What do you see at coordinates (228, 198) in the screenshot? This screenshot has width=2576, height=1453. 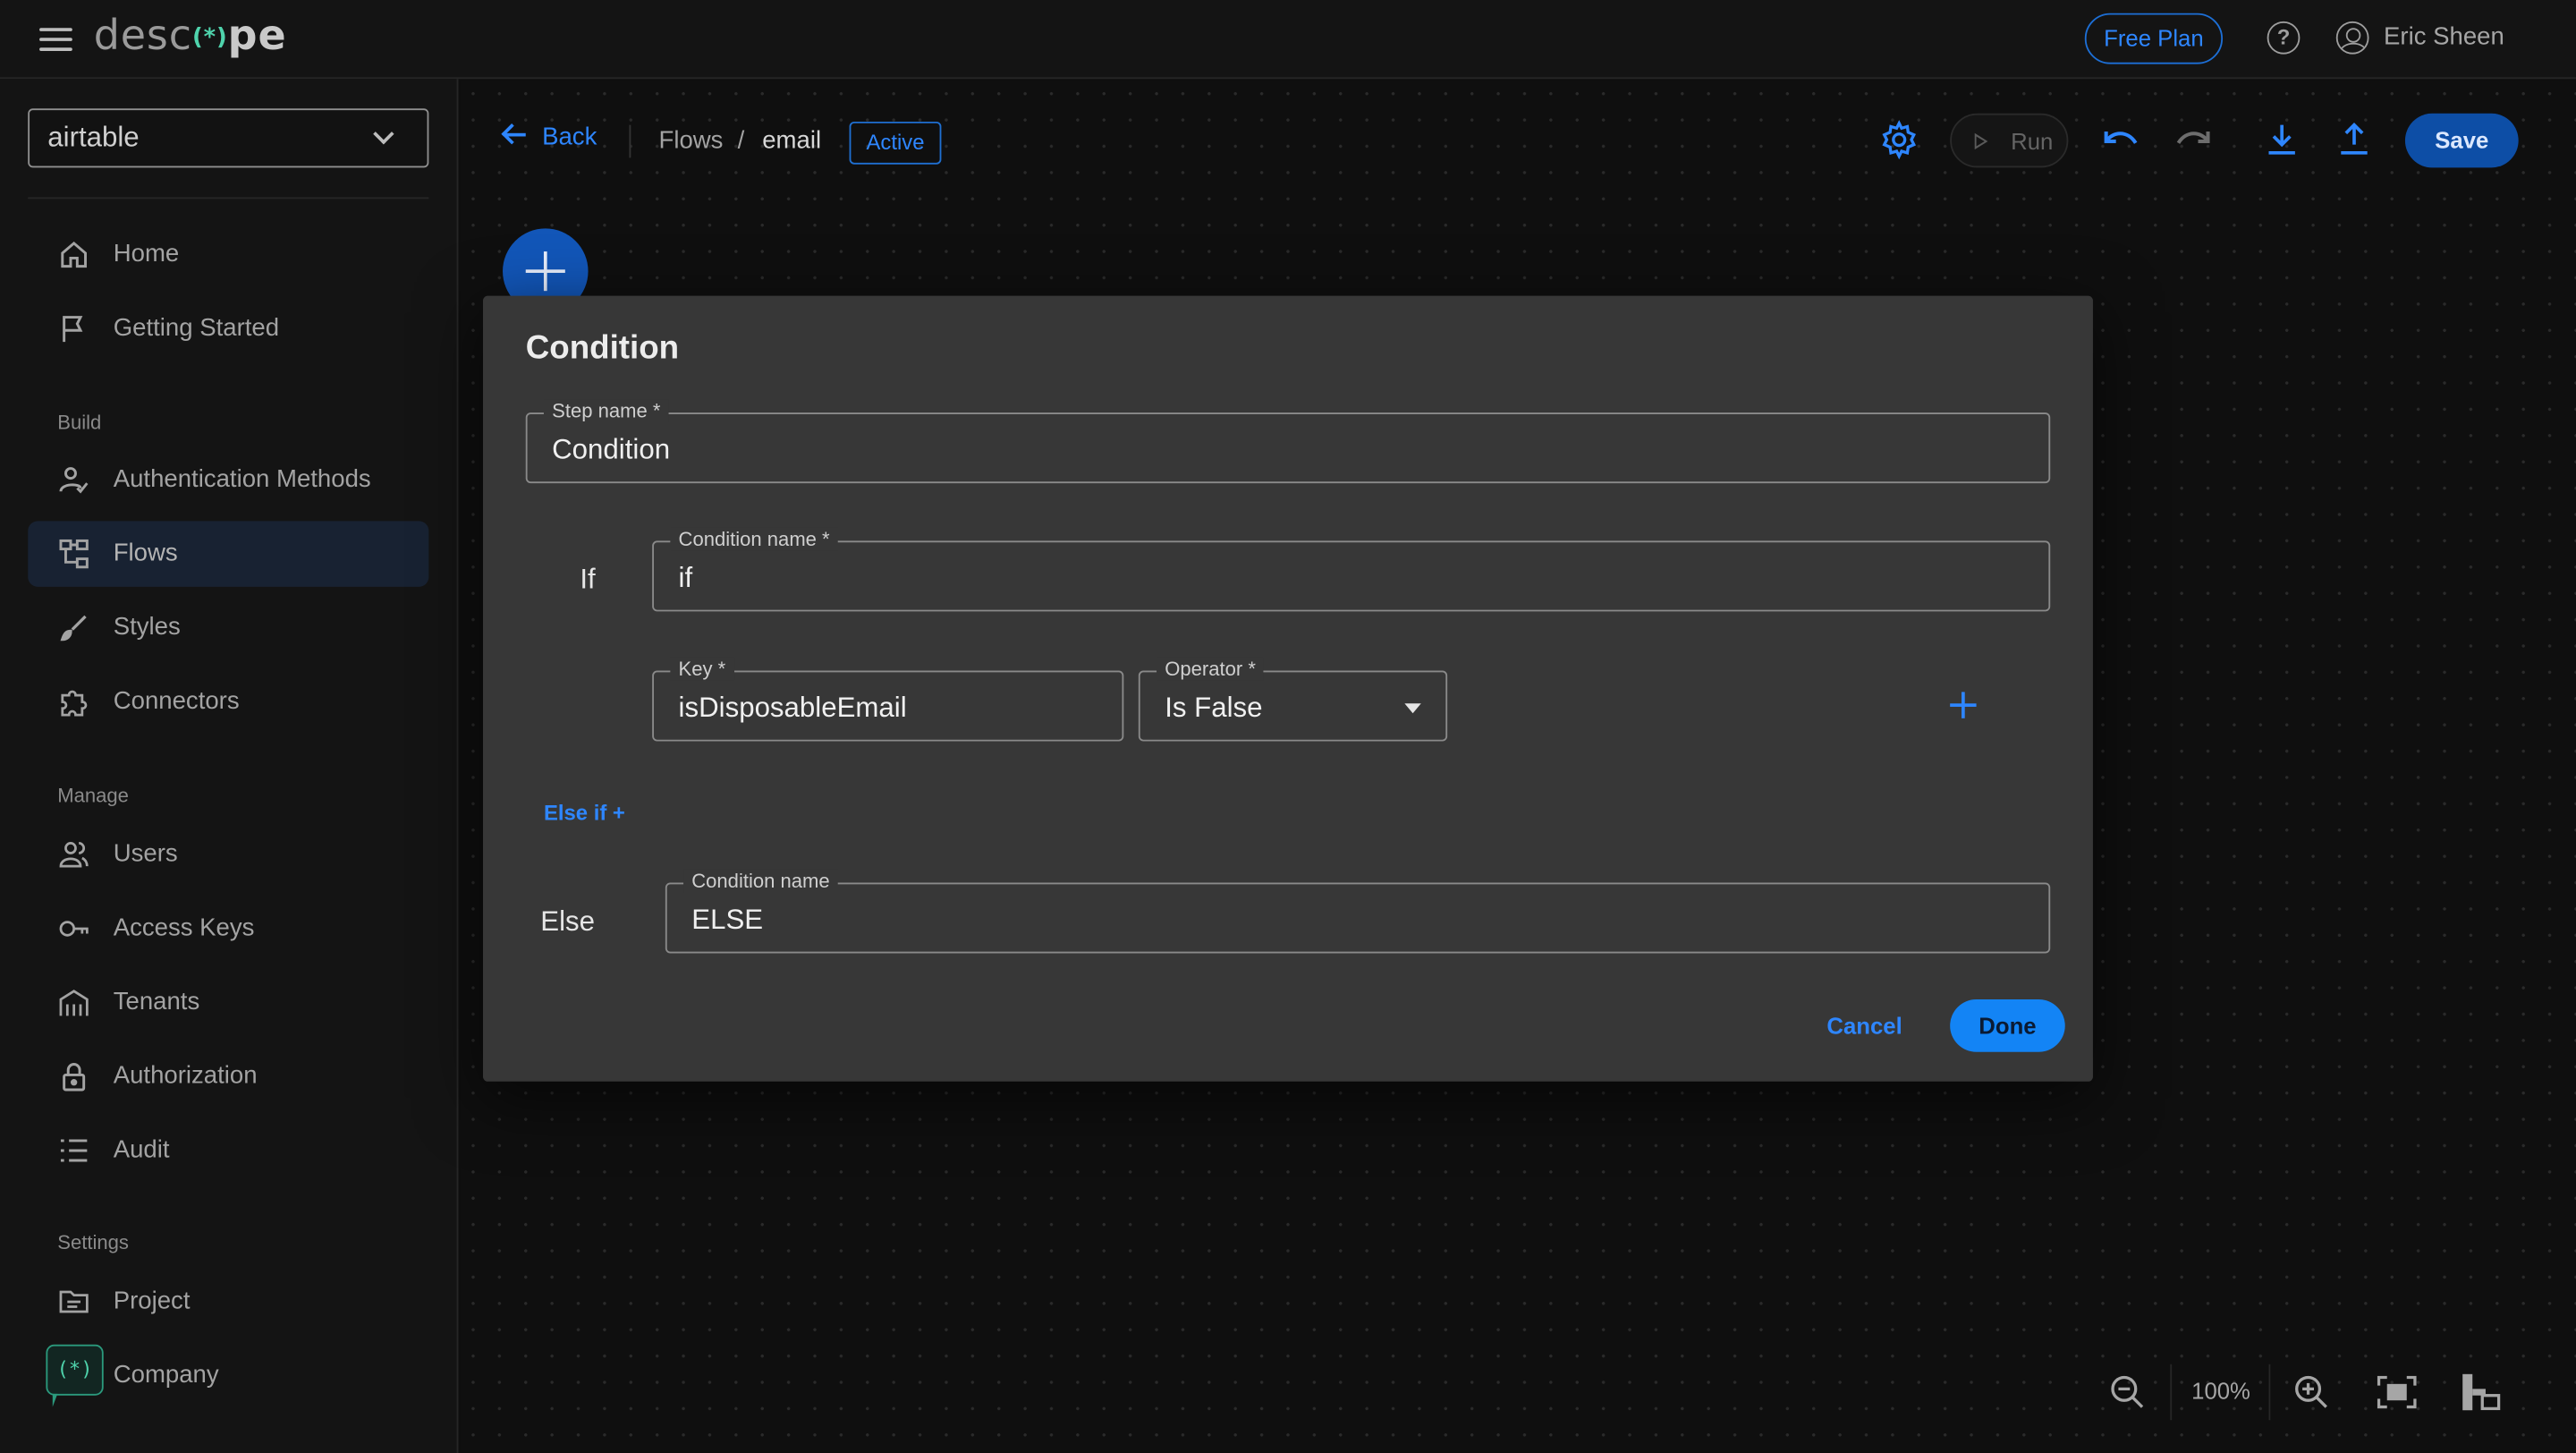 I see `sidebar-divider` at bounding box center [228, 198].